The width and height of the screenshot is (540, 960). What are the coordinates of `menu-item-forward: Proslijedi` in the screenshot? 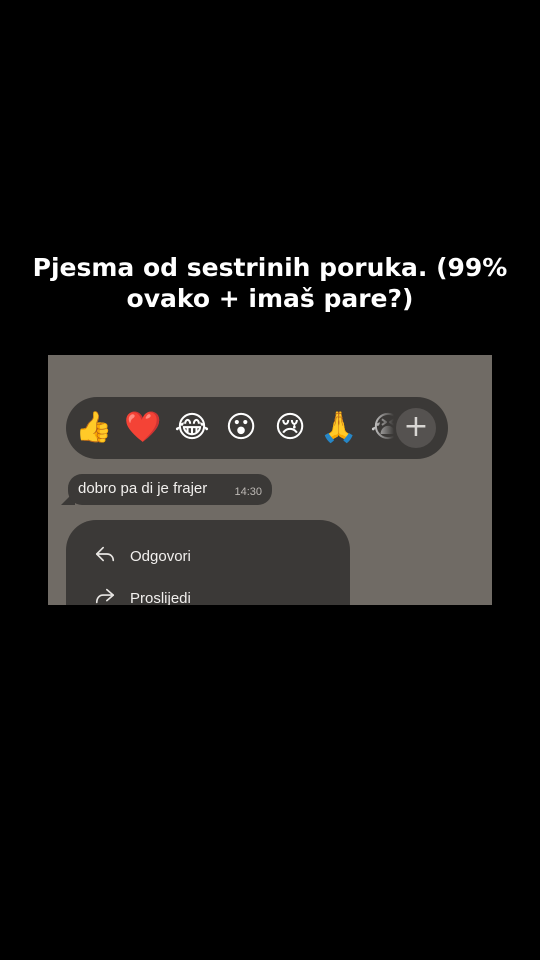 It's located at (142, 595).